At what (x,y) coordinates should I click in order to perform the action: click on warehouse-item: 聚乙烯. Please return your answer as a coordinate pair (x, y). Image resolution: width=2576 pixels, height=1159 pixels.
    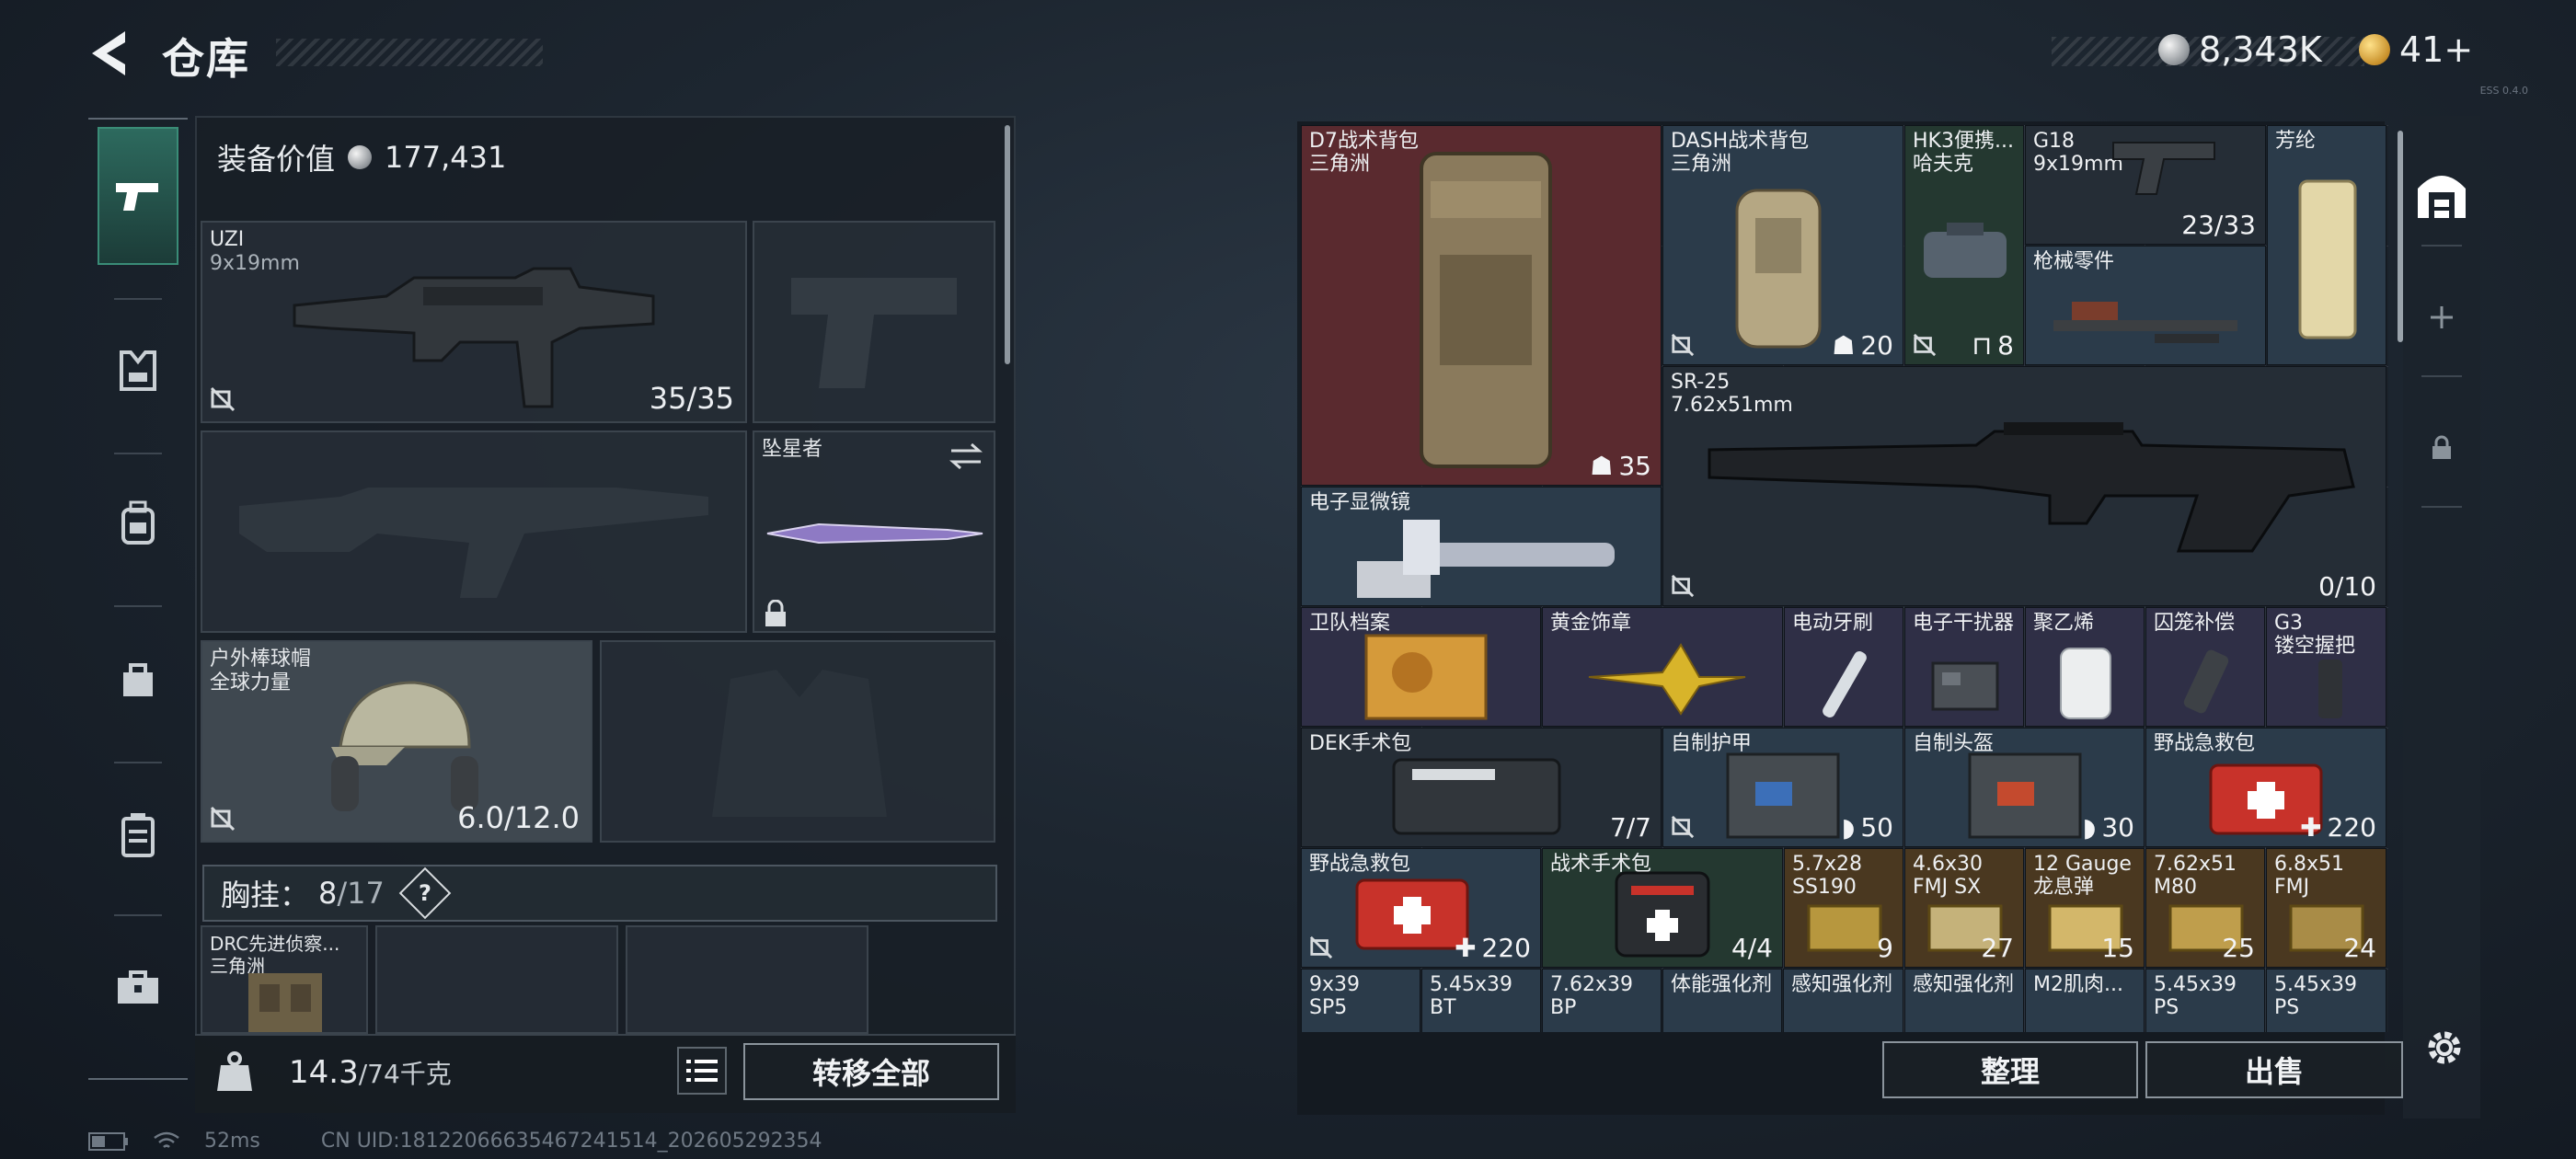
    Looking at the image, I should click on (2085, 667).